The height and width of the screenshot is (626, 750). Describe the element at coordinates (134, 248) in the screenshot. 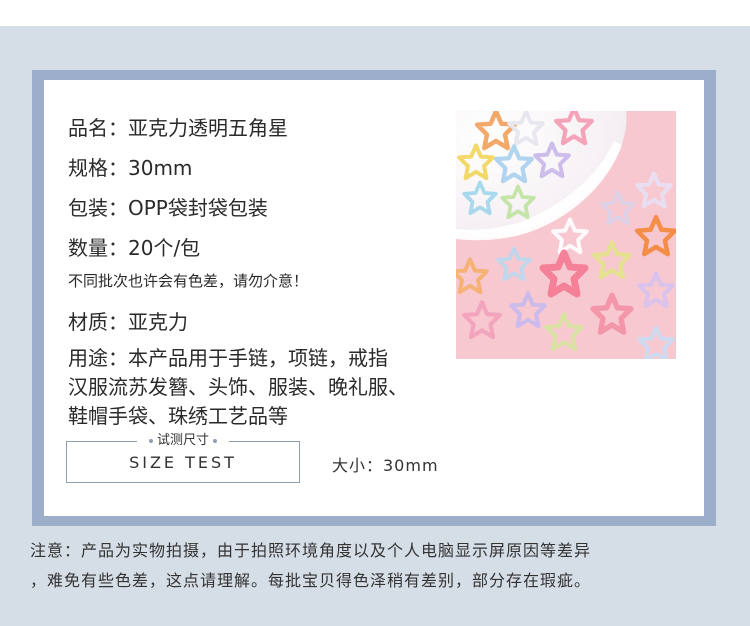

I see `spec-quantity: 数量：20个/包` at that location.